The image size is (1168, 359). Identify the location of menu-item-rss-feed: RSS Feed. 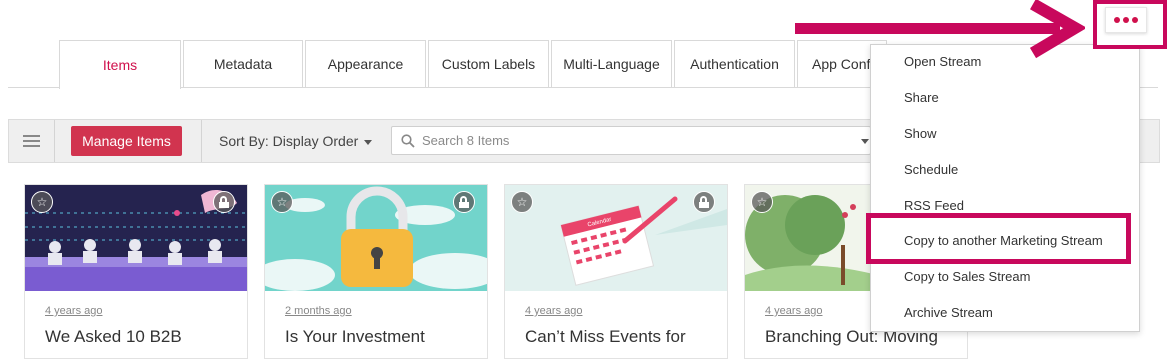
(934, 205).